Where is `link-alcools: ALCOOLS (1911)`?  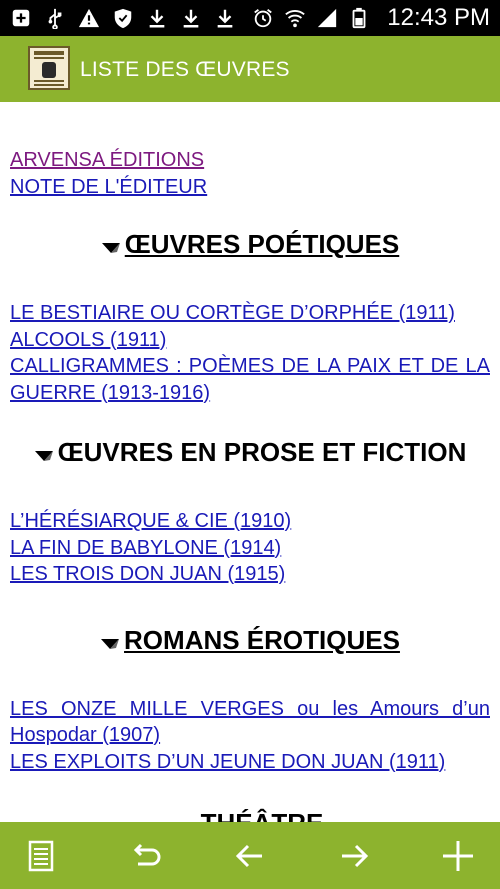 link-alcools: ALCOOLS (1911) is located at coordinates (250, 340).